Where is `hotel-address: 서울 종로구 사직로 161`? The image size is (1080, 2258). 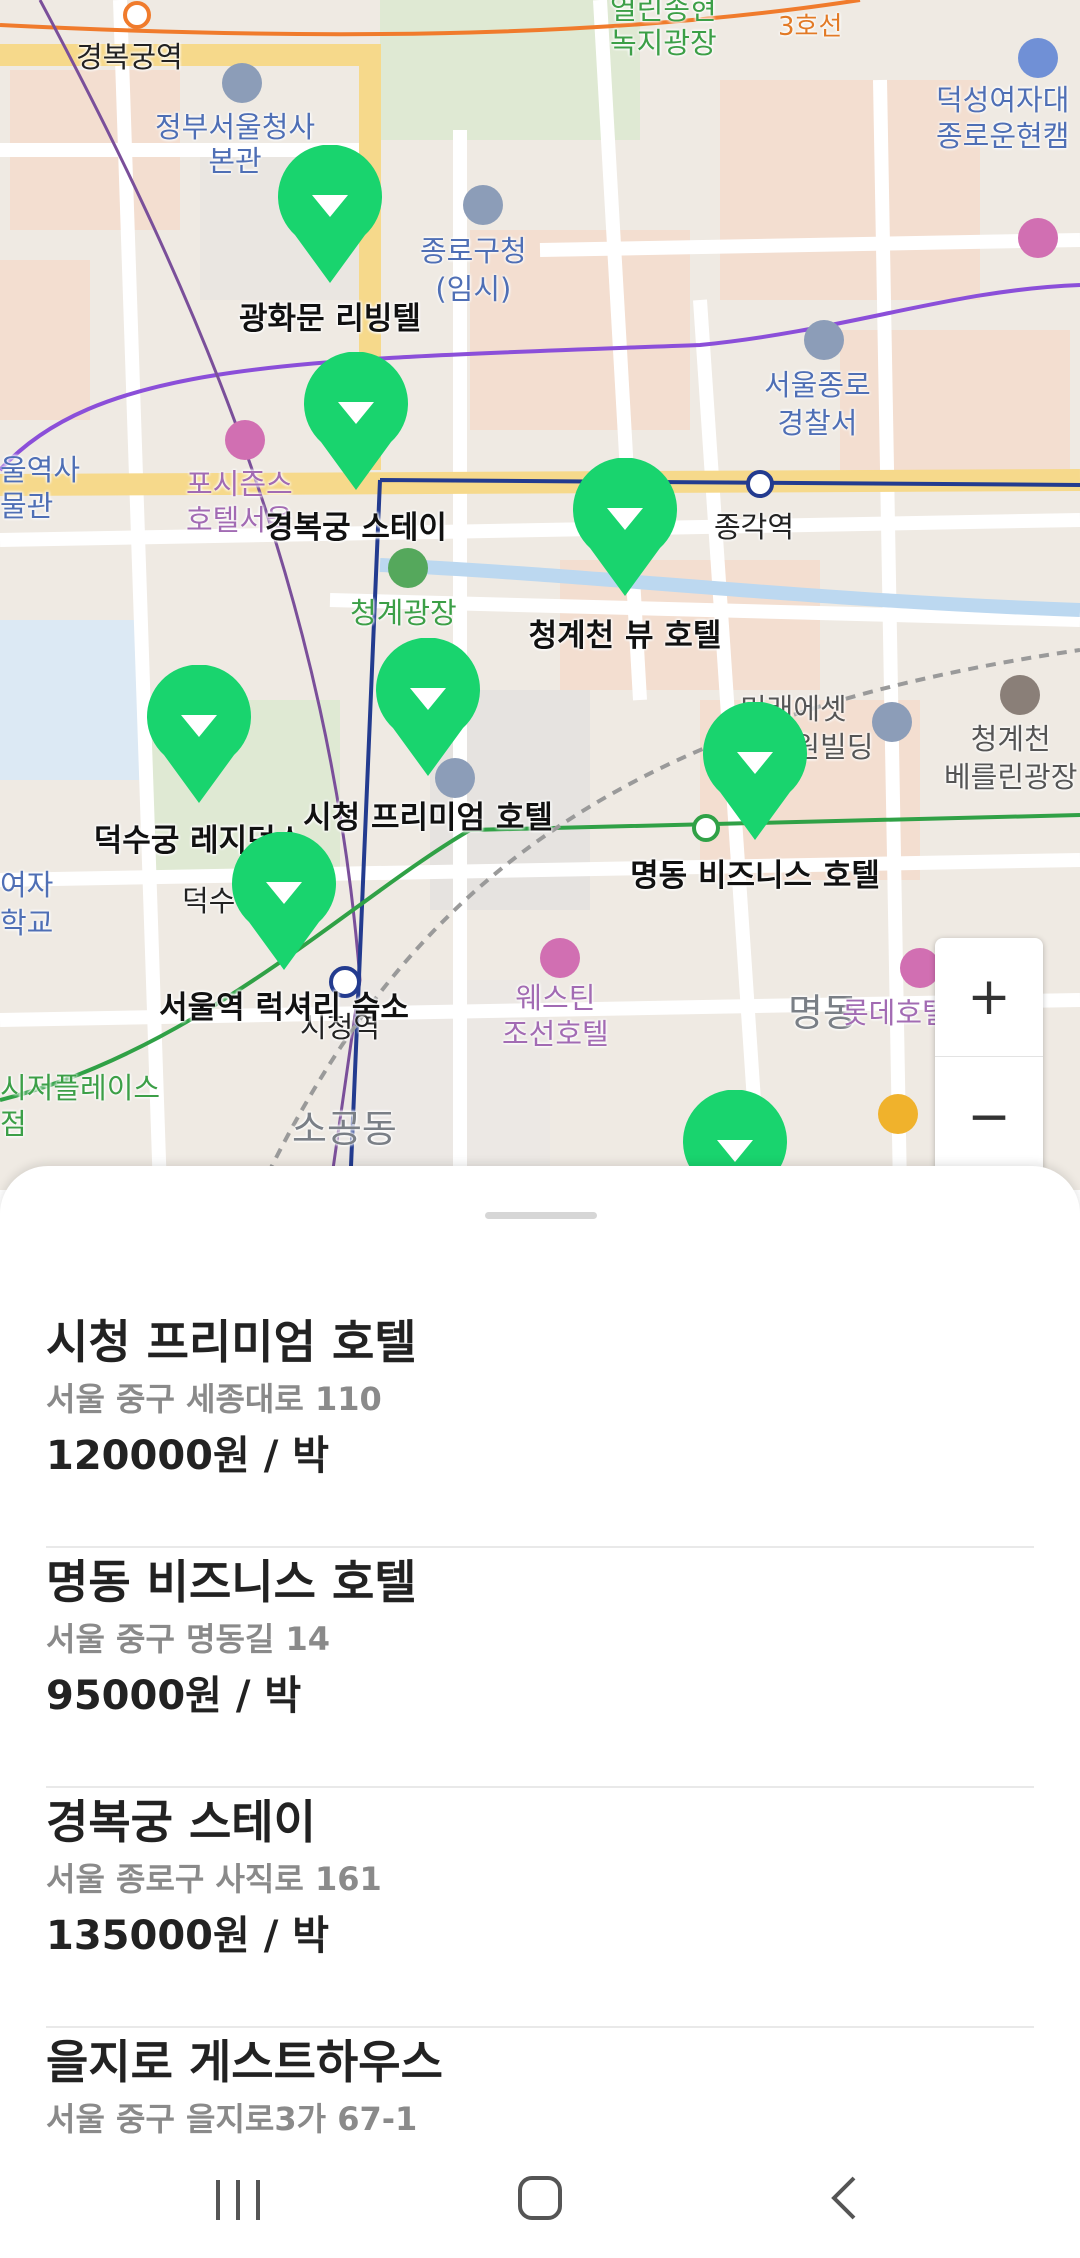
hotel-address: 서울 종로구 사직로 161 is located at coordinates (214, 1879).